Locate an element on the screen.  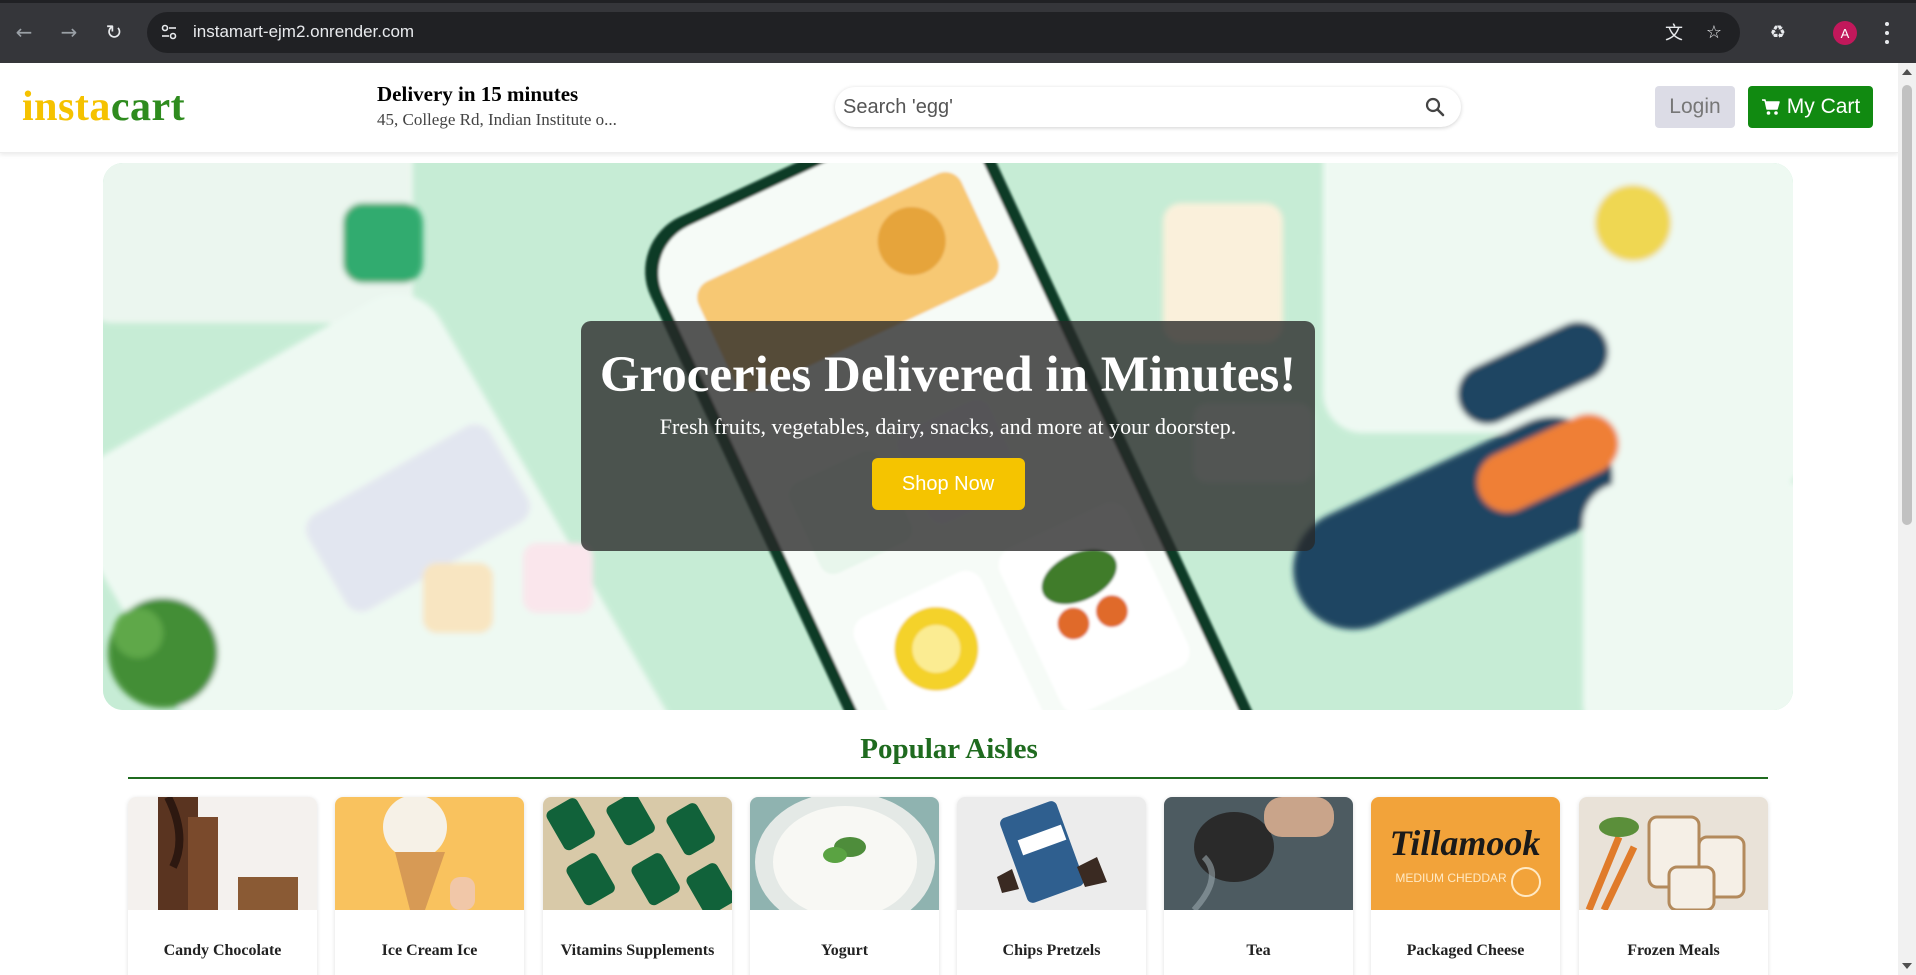
profile-avatar: A is located at coordinates (1845, 33).